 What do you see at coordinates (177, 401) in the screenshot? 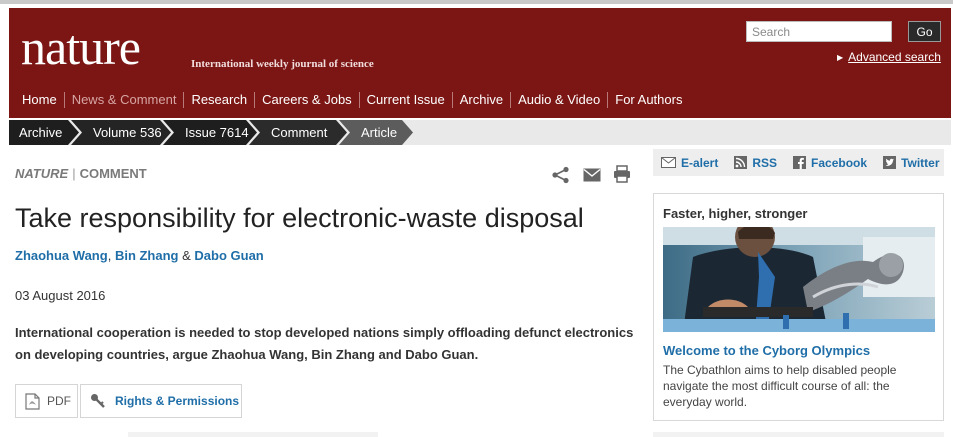
I see `rights-label: Rights & Permissions` at bounding box center [177, 401].